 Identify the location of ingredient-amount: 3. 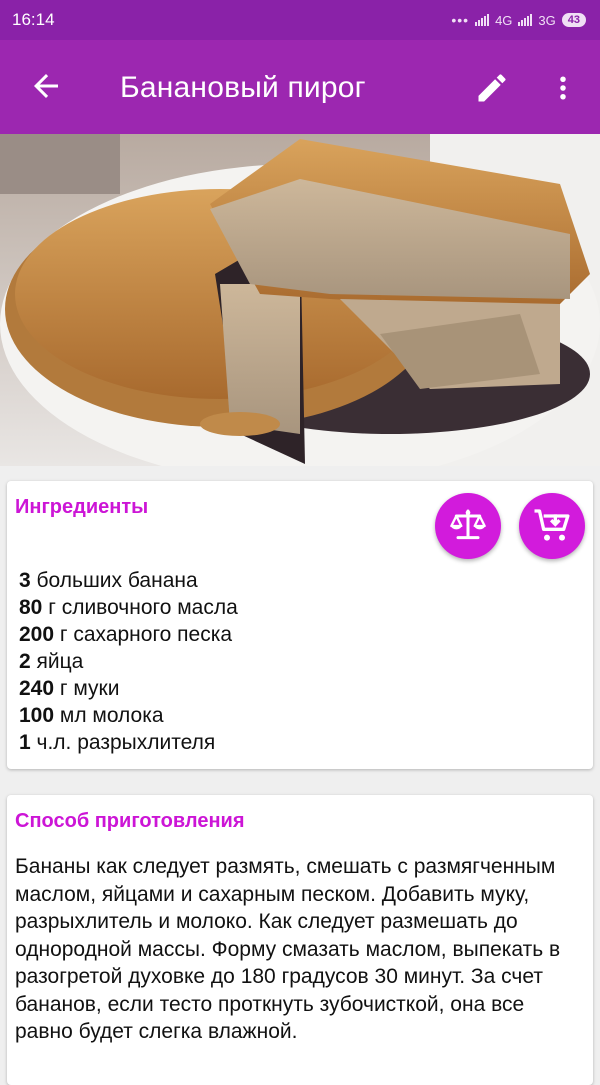
(25, 580).